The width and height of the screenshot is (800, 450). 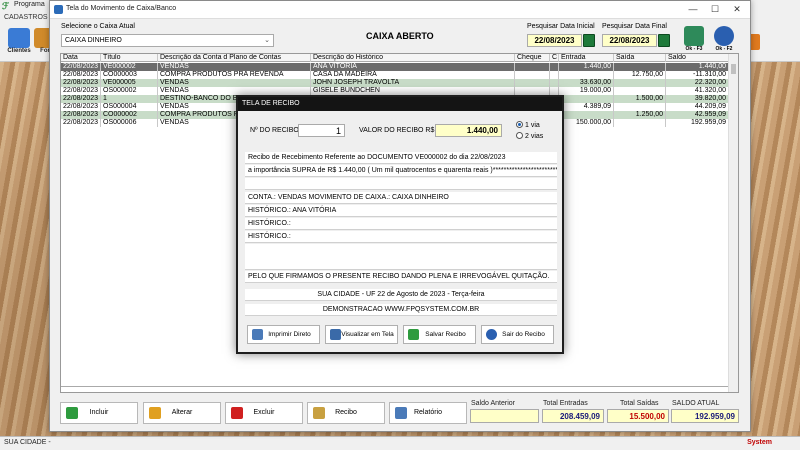 What do you see at coordinates (629, 40) in the screenshot?
I see `data-final-input: 22/08/2023` at bounding box center [629, 40].